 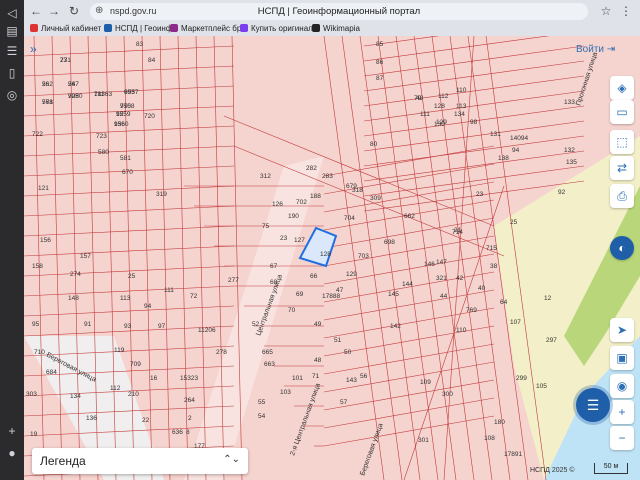 I want to click on bookmark-0: Личный кабинет, so click(x=65, y=29).